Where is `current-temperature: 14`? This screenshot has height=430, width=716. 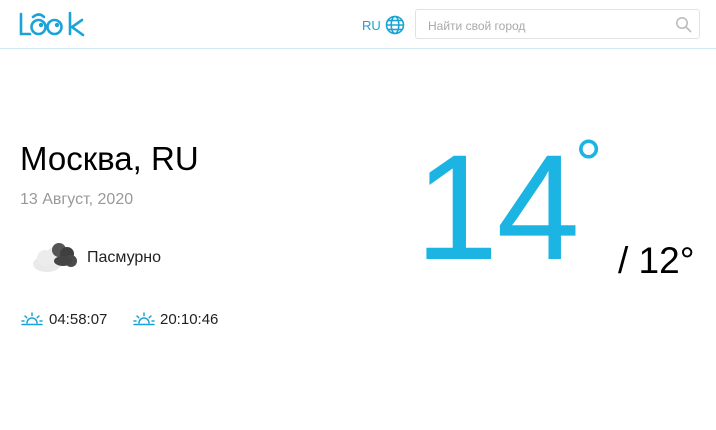
current-temperature: 14 is located at coordinates (497, 207).